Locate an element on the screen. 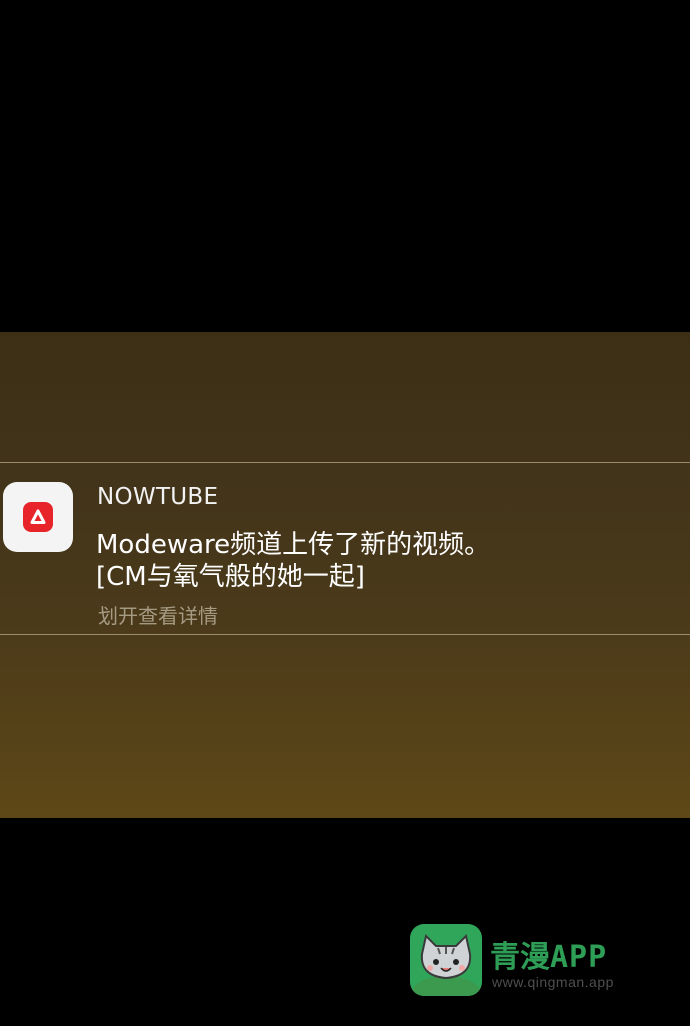 This screenshot has height=1026, width=690. notification-divider-top is located at coordinates (345, 462).